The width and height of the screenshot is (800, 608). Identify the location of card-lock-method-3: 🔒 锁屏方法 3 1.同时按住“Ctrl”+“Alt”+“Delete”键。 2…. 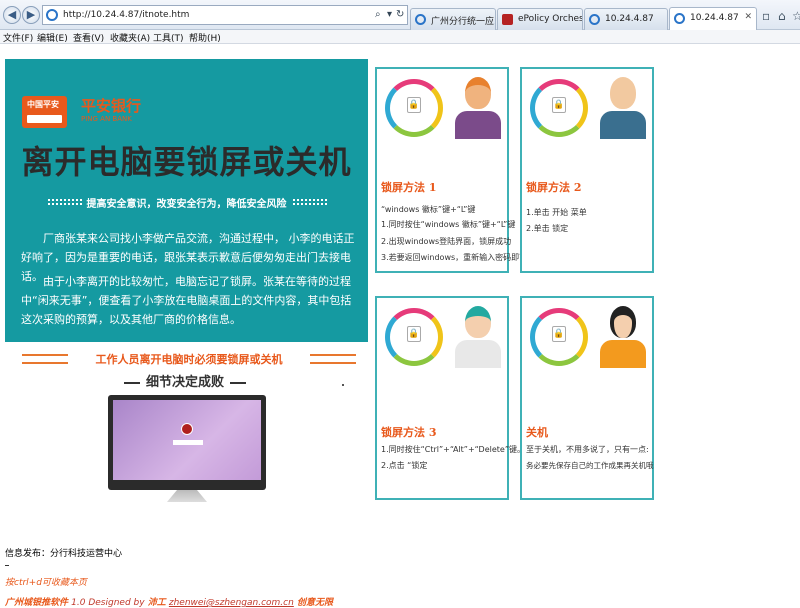
(450, 398).